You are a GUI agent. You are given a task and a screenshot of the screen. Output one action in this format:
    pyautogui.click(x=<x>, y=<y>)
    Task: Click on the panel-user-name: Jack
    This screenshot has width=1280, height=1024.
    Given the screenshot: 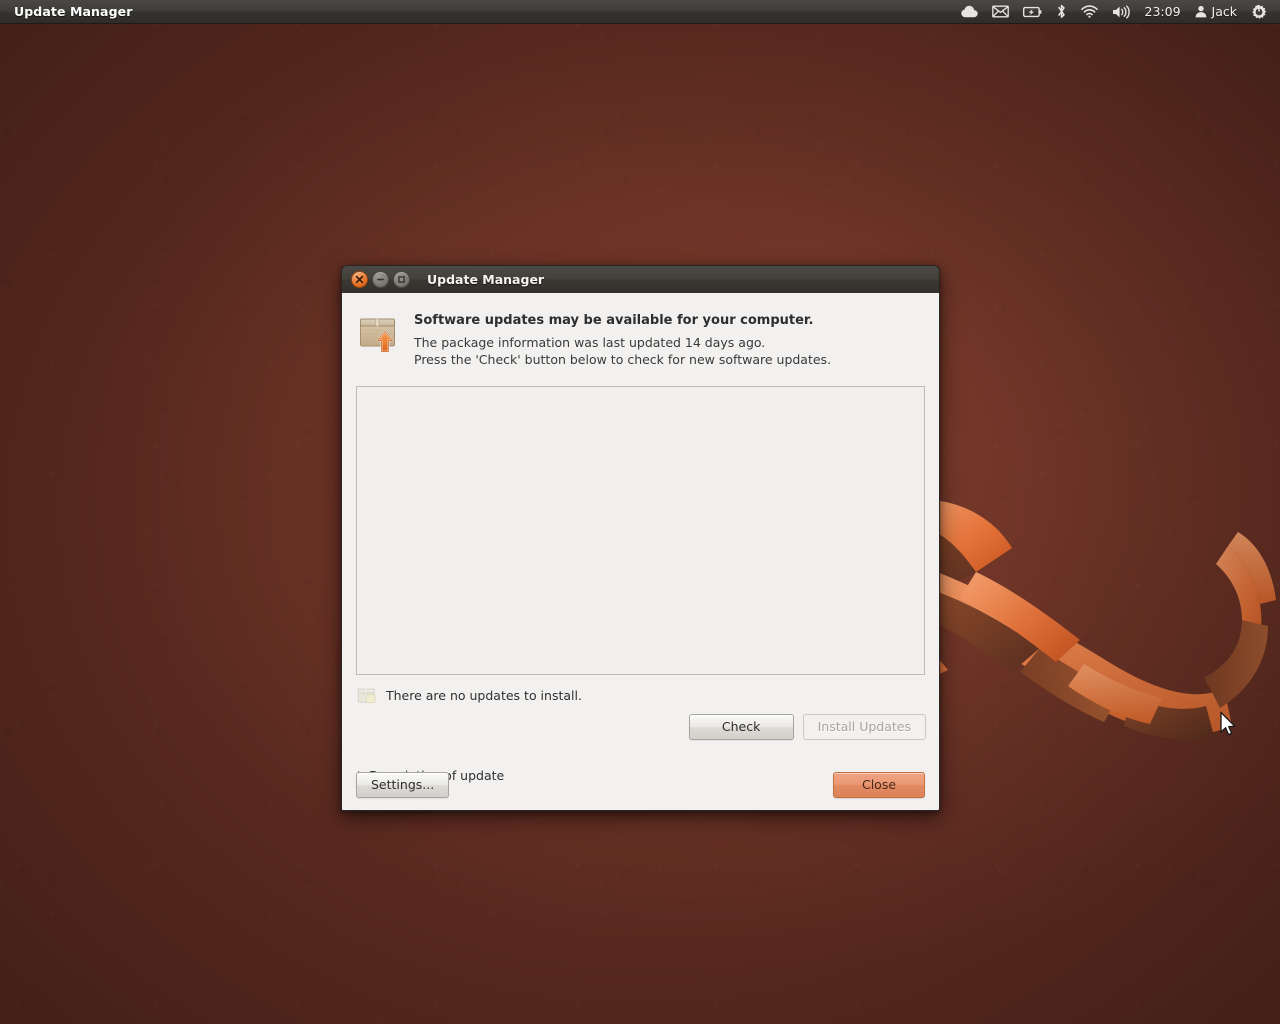 What is the action you would take?
    pyautogui.click(x=1224, y=11)
    